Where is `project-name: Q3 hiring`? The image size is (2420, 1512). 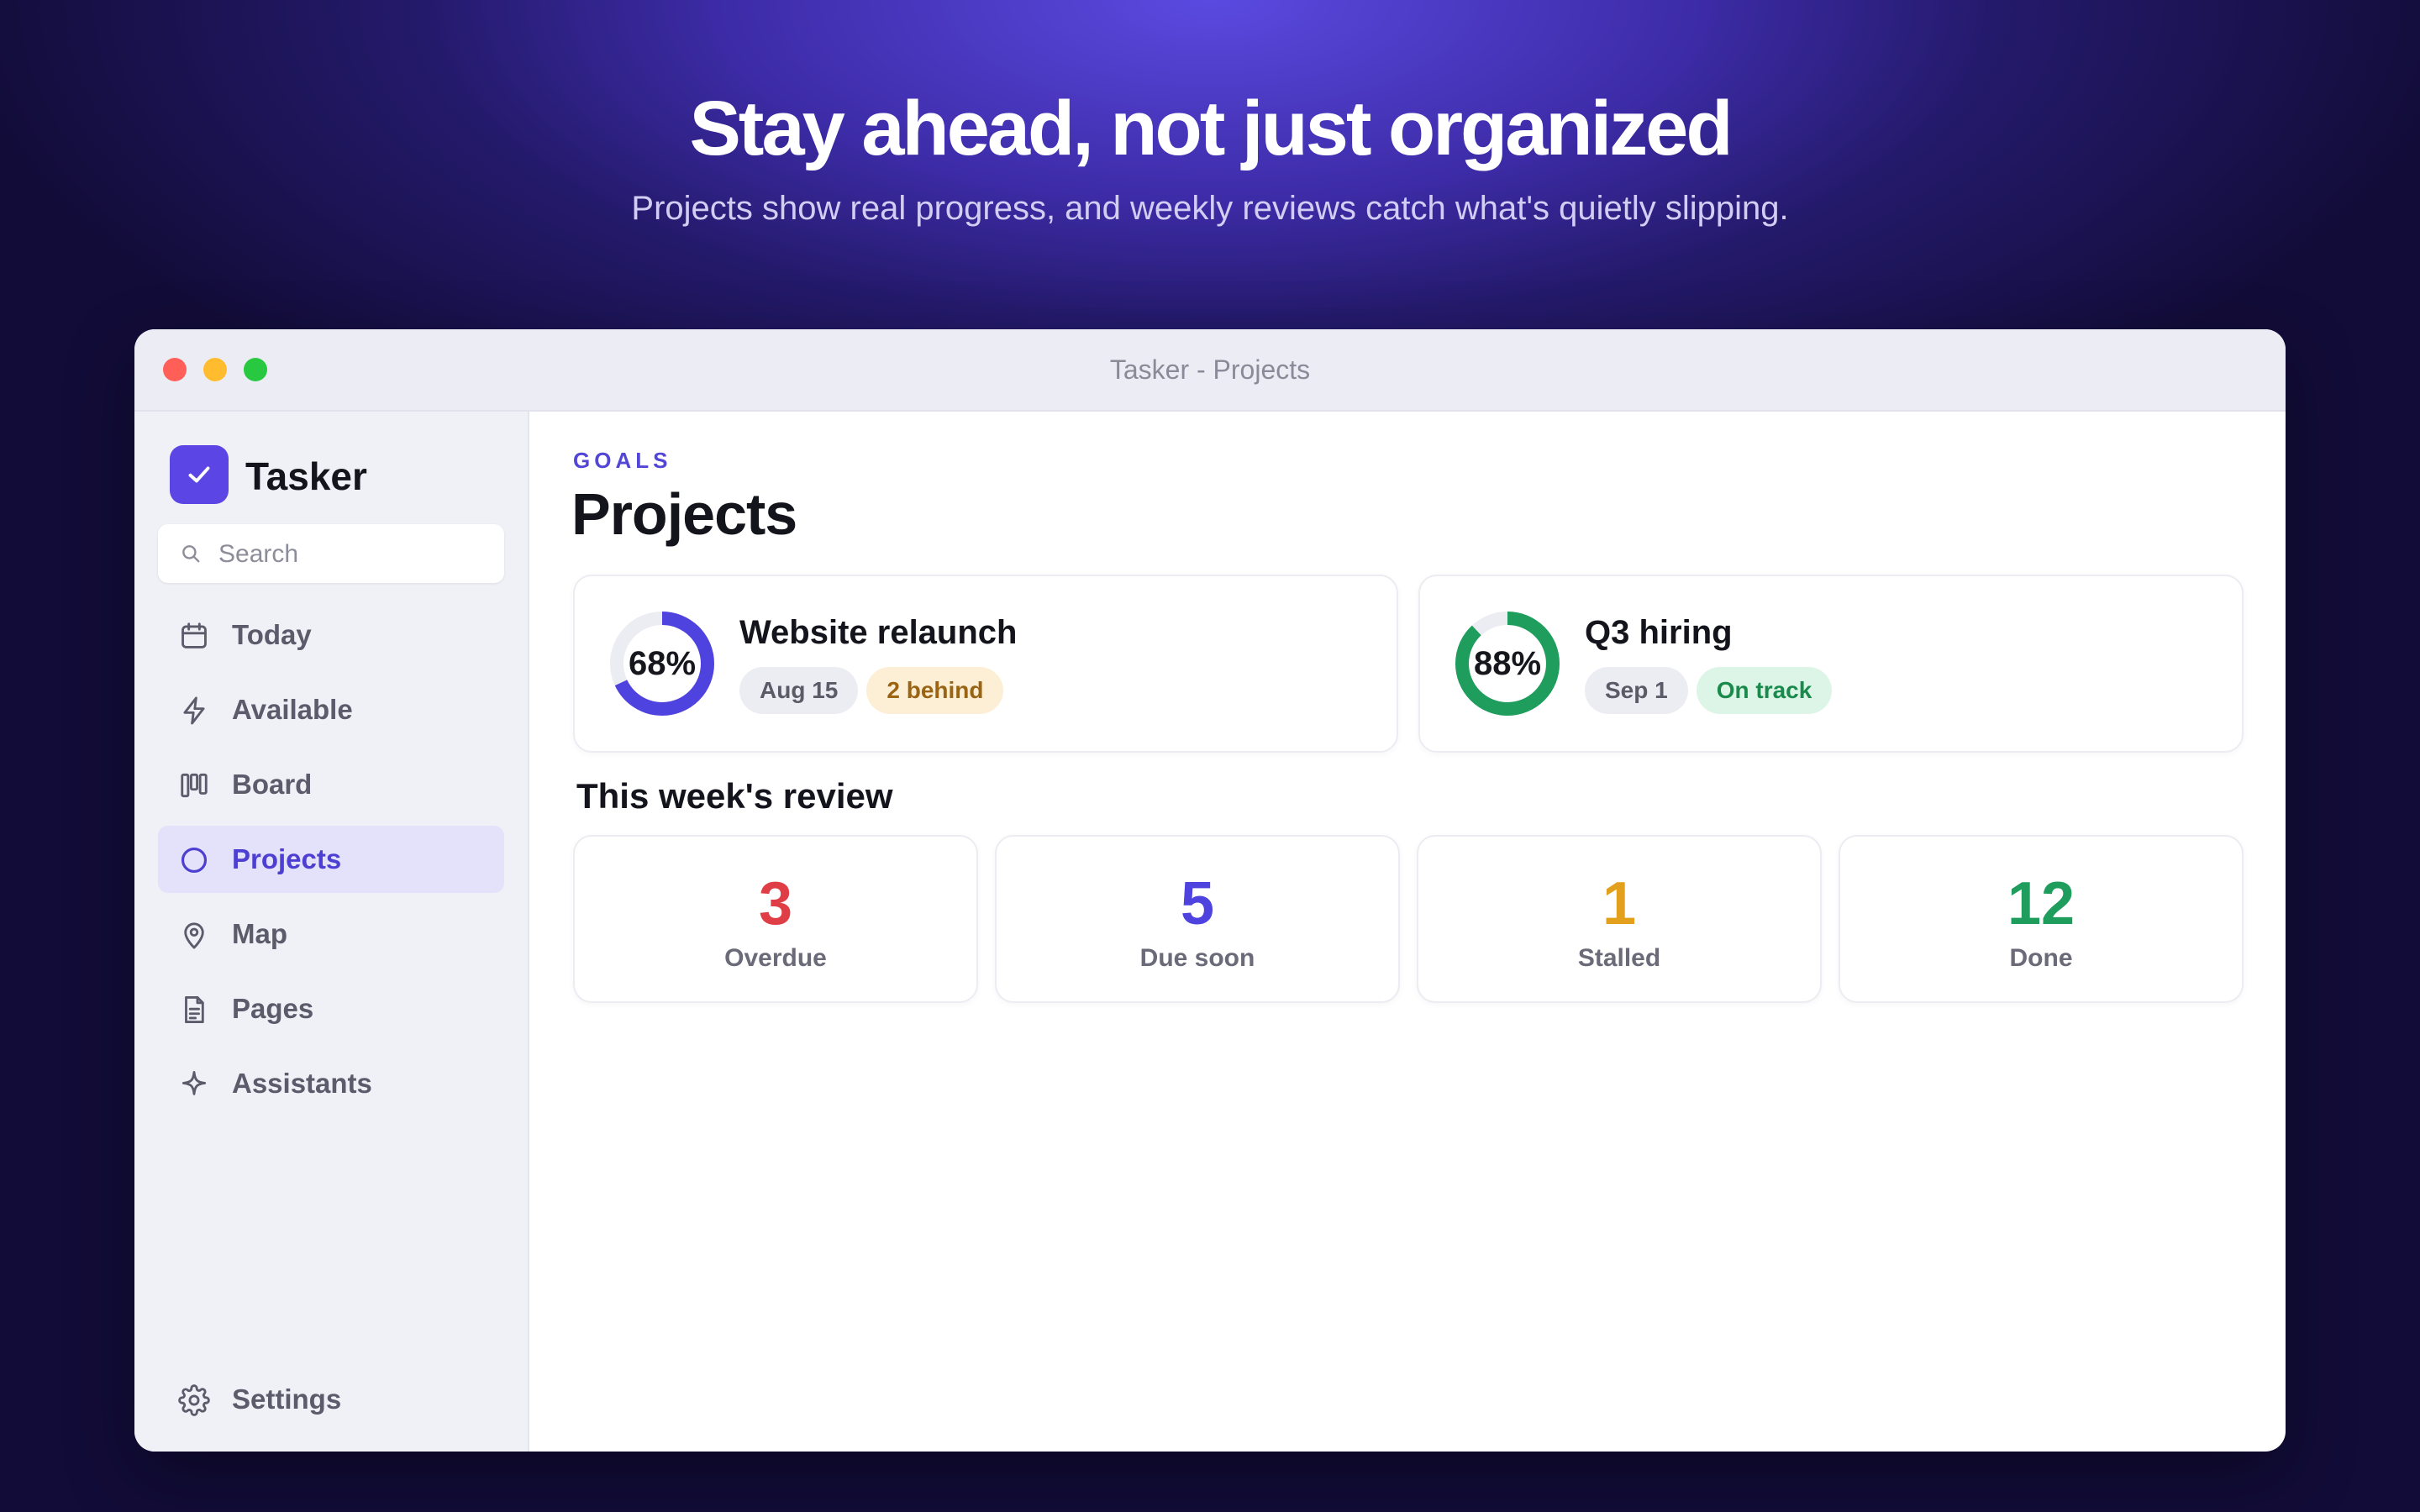 project-name: Q3 hiring is located at coordinates (1659, 632).